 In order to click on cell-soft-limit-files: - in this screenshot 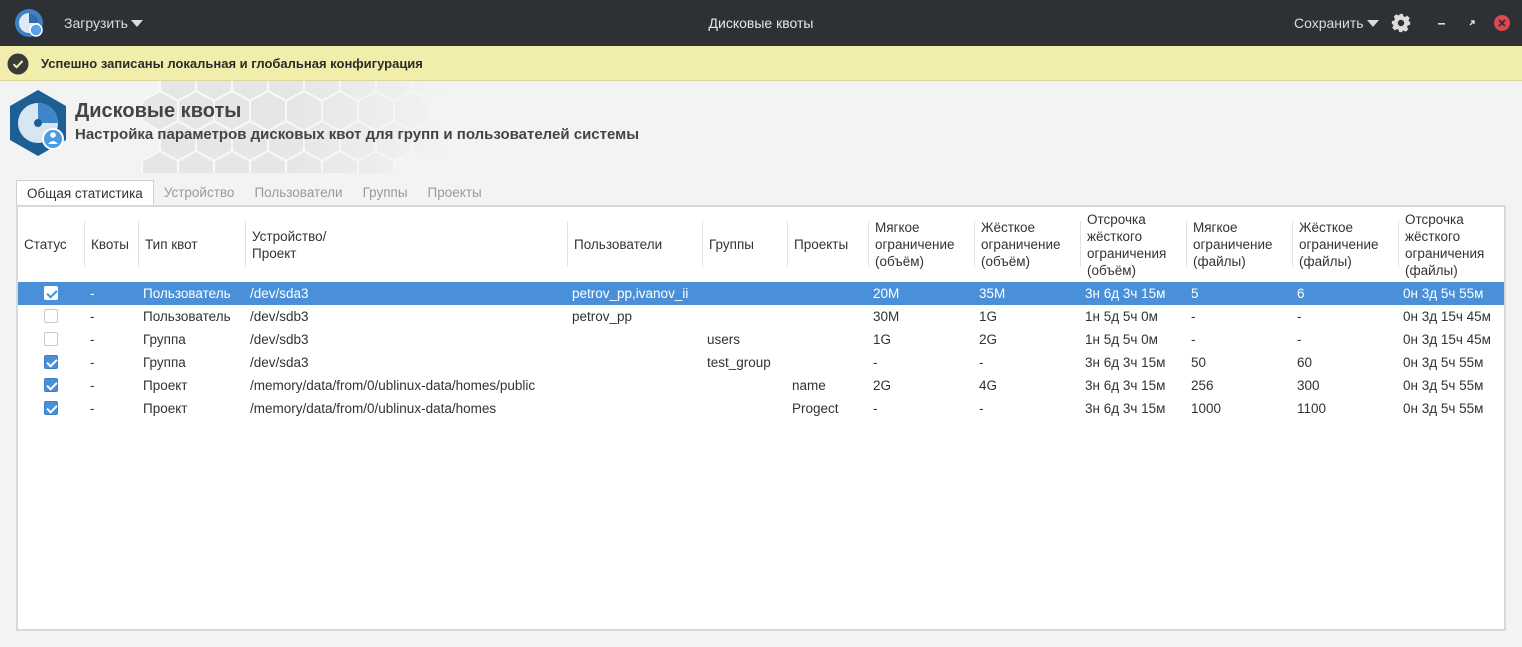, I will do `click(1193, 339)`.